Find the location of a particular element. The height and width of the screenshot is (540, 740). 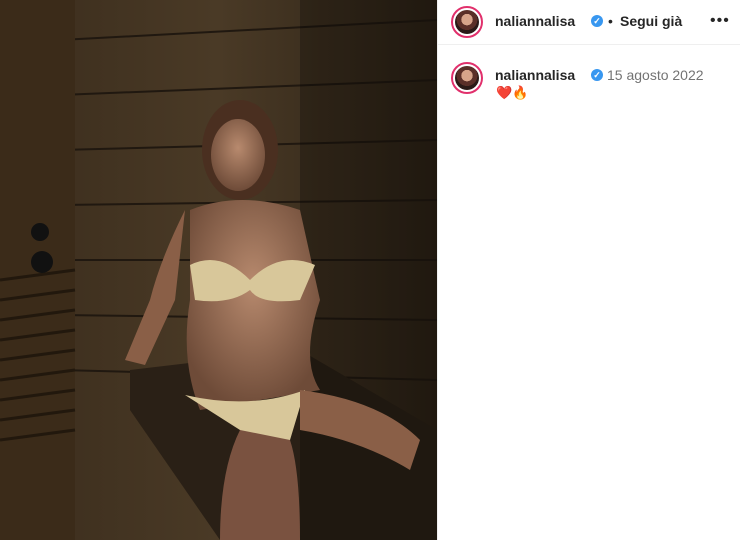

caption-avatar is located at coordinates (467, 78).